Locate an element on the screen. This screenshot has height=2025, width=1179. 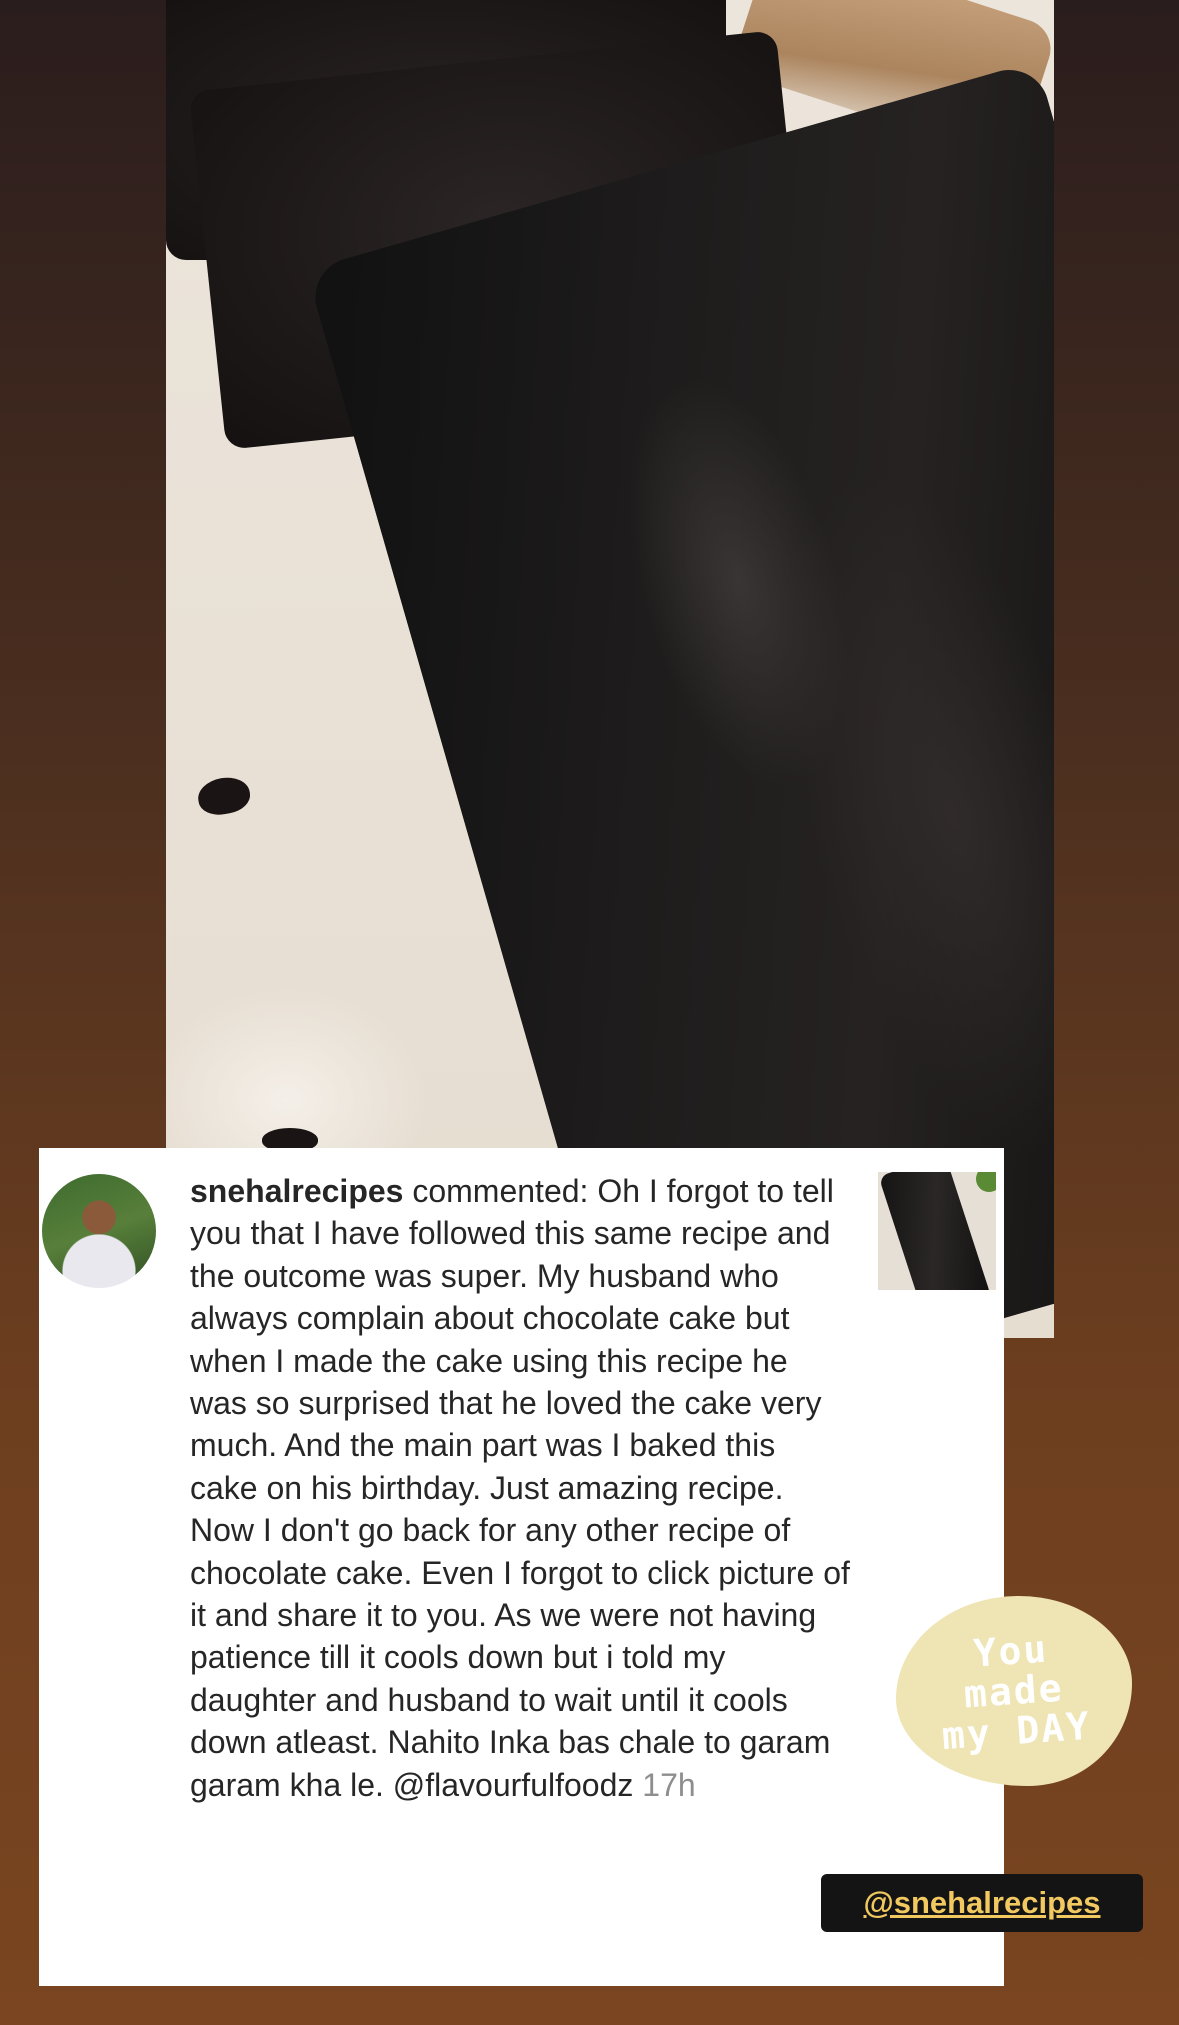
post-thumbnail is located at coordinates (937, 1231).